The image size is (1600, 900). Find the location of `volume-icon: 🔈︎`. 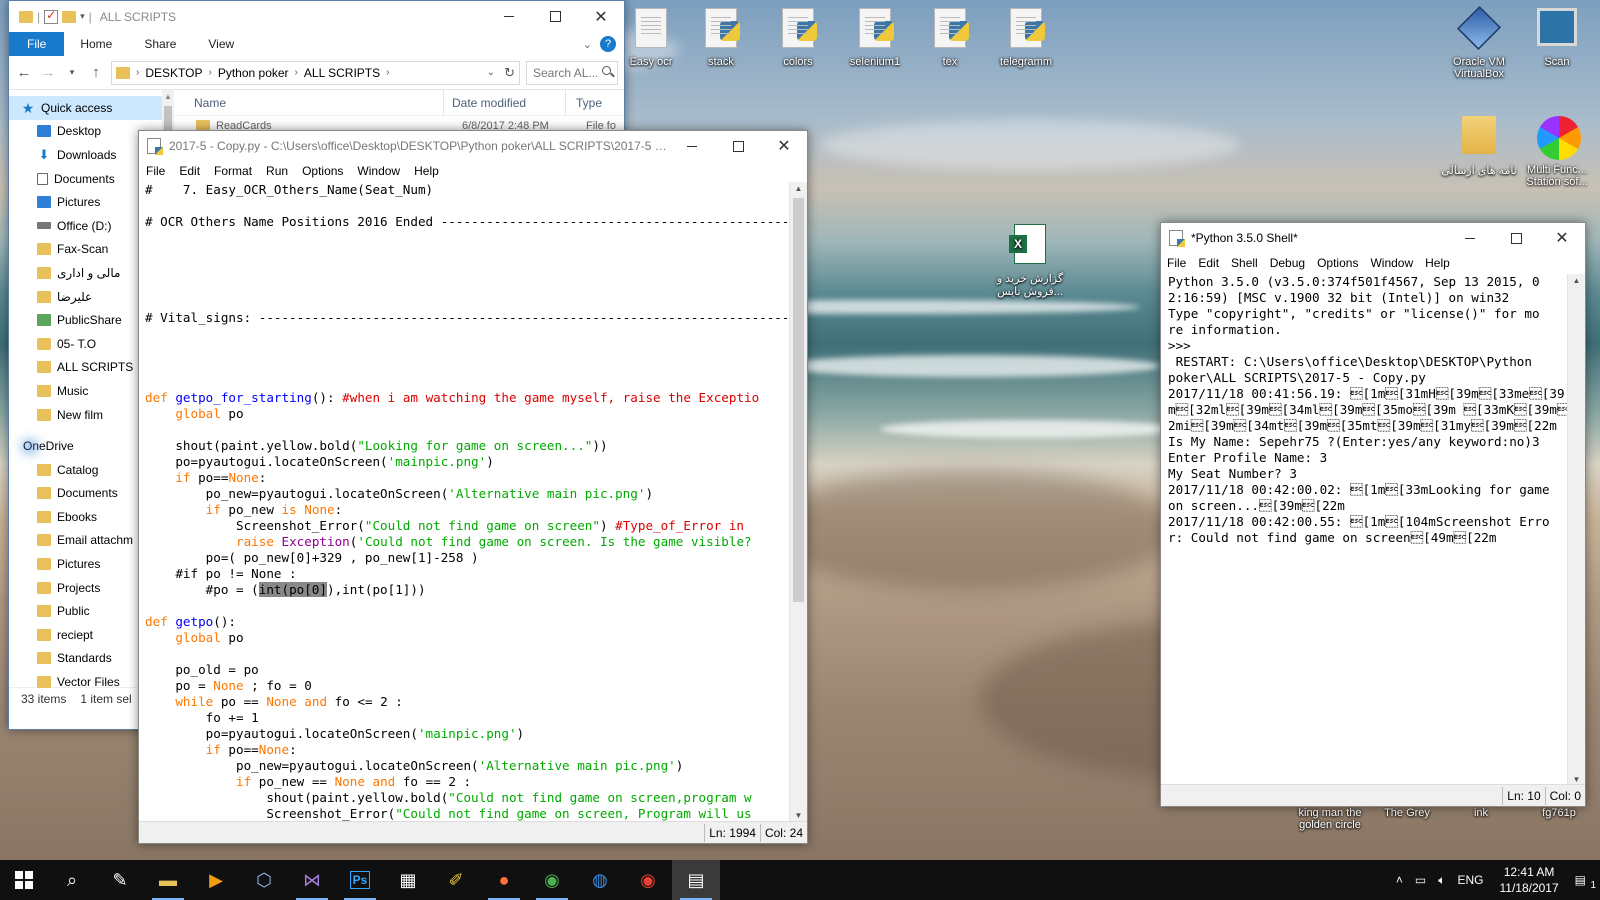

volume-icon: 🔈︎ is located at coordinates (1441, 880).